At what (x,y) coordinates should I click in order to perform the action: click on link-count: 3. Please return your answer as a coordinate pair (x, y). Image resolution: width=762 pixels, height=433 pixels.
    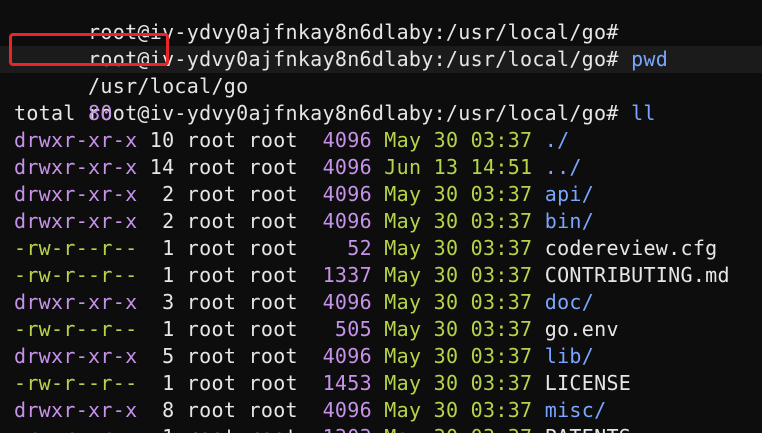
    Looking at the image, I should click on (162, 302).